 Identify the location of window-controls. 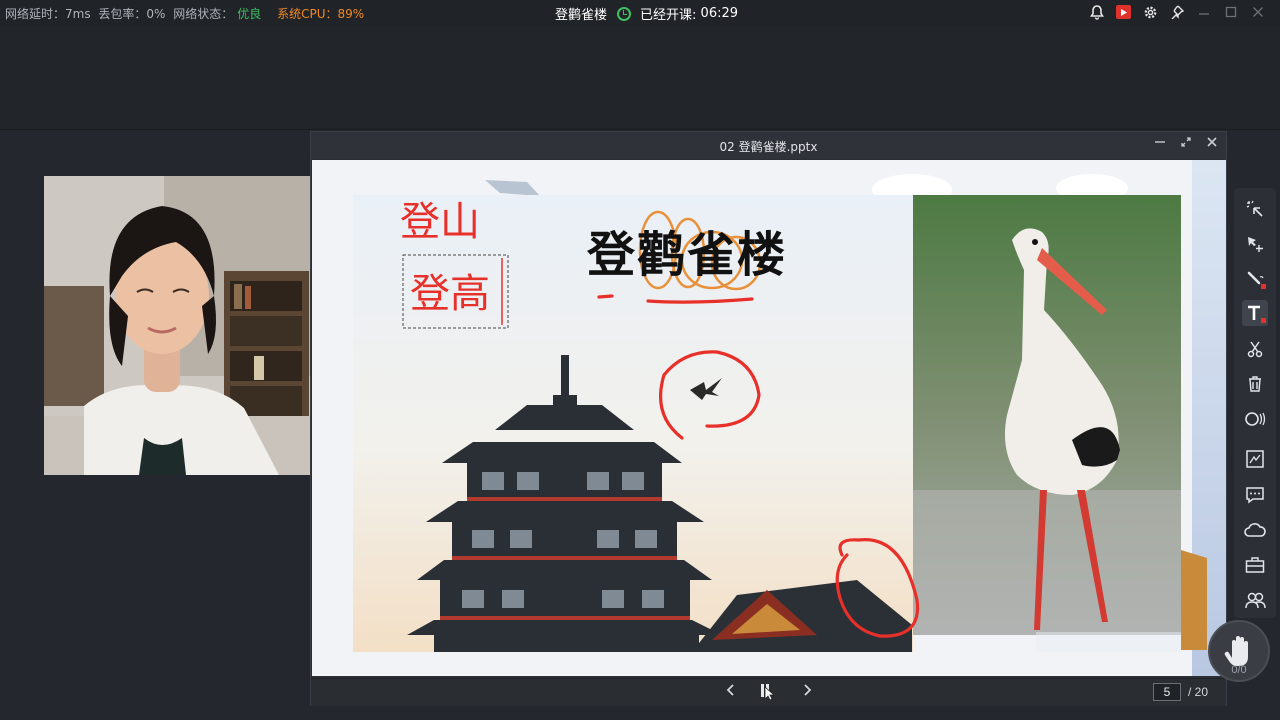
(1177, 12).